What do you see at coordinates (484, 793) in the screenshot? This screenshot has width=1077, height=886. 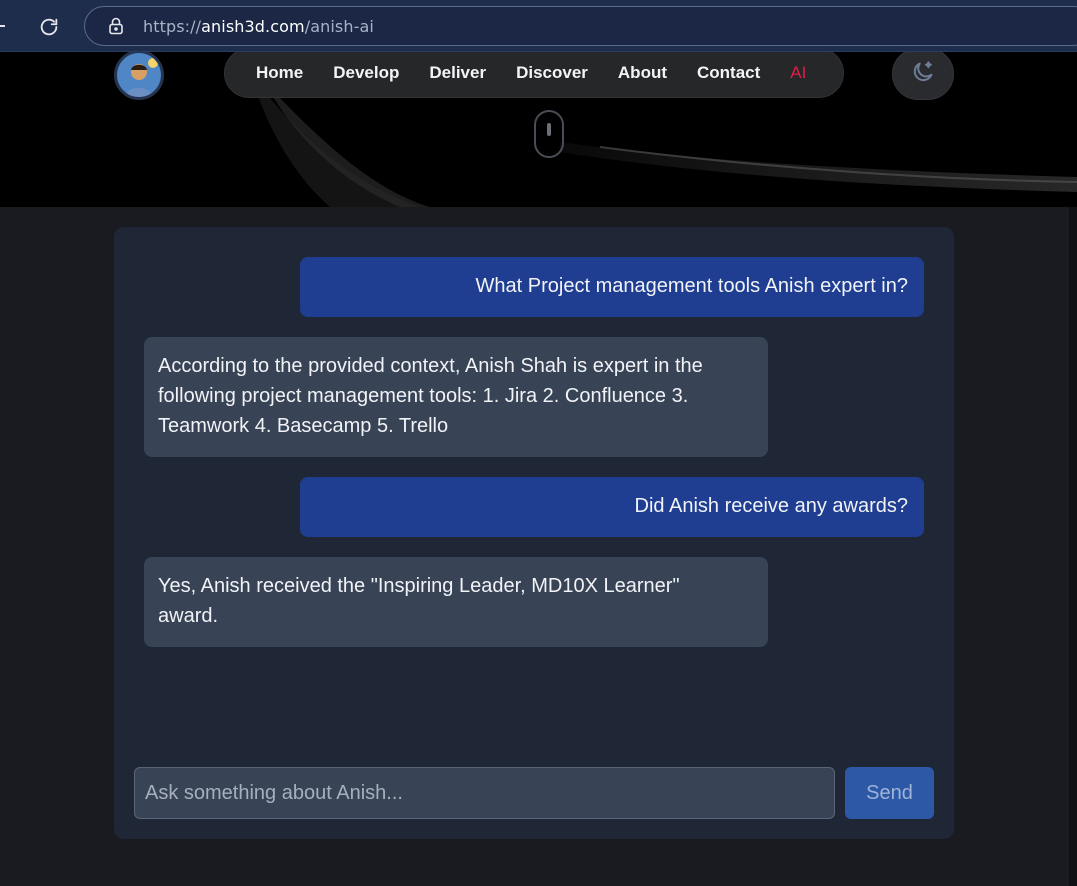 I see `chat-input` at bounding box center [484, 793].